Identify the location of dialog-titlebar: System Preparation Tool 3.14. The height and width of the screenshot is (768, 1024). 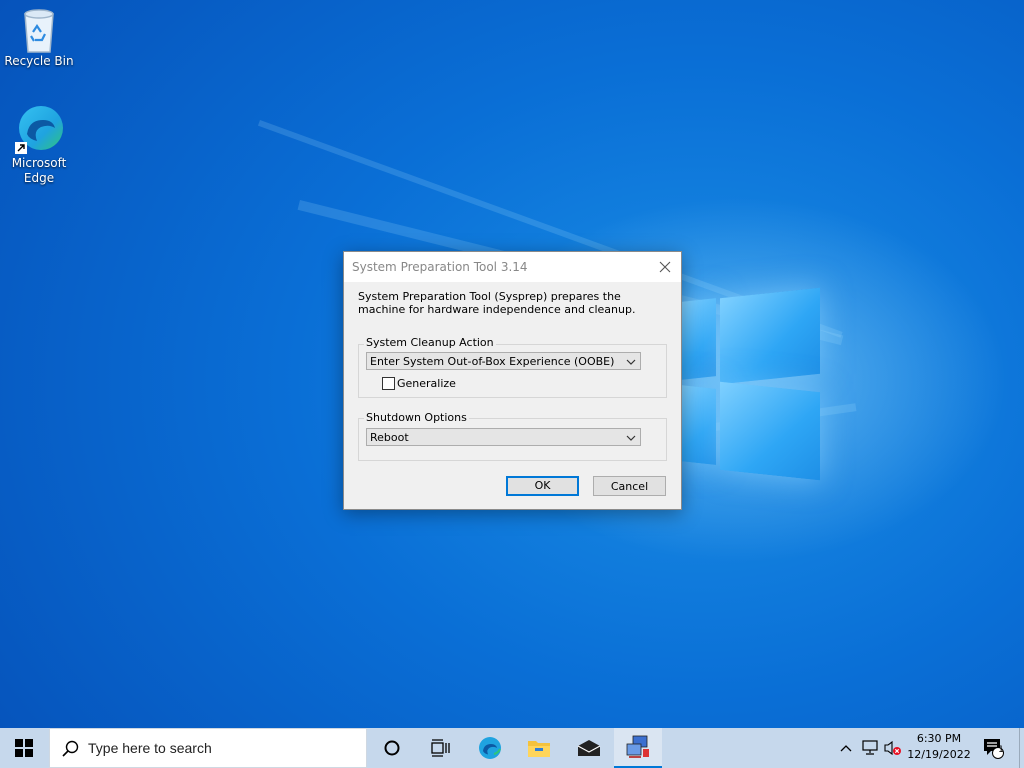
(512, 267).